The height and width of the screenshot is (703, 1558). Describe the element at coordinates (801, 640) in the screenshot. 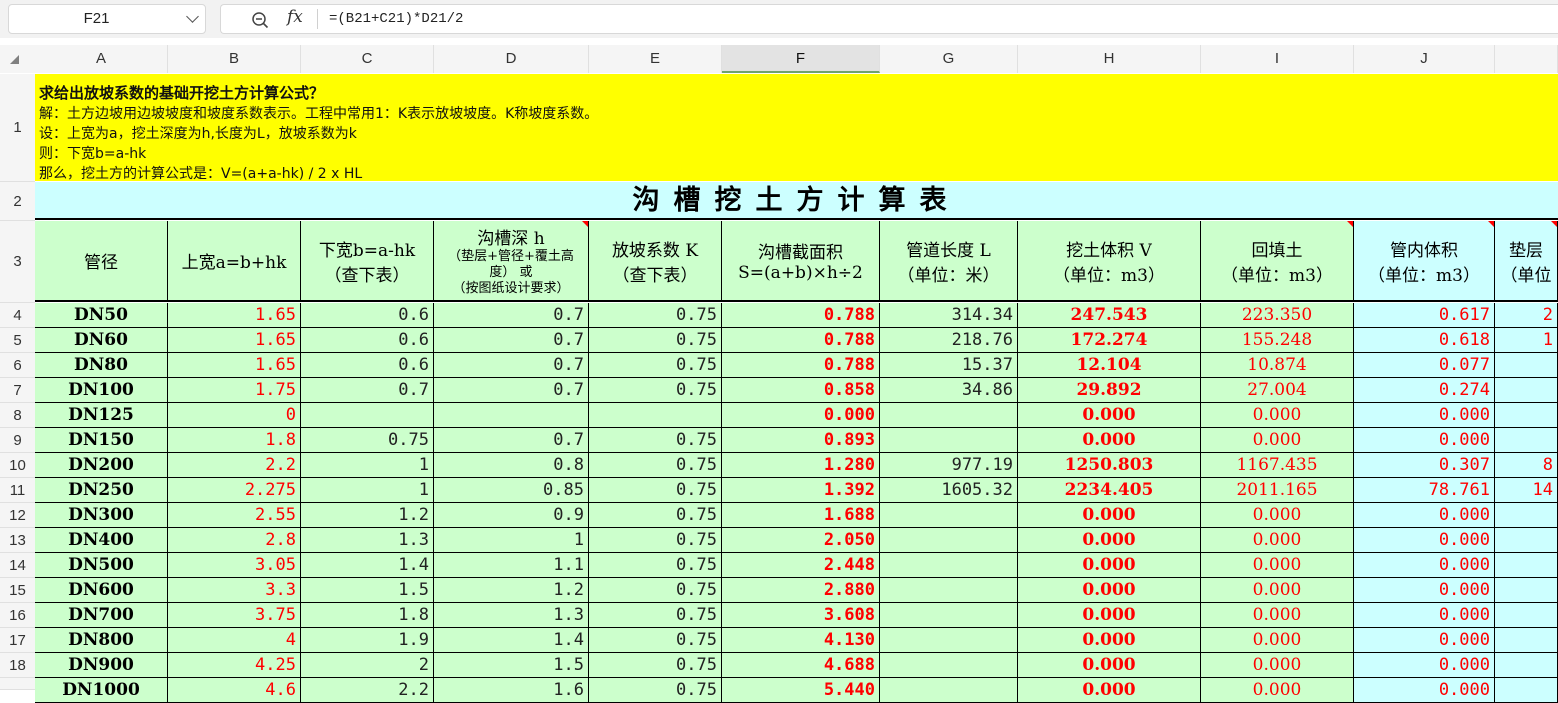

I see `table-cell-s: 4.130` at that location.